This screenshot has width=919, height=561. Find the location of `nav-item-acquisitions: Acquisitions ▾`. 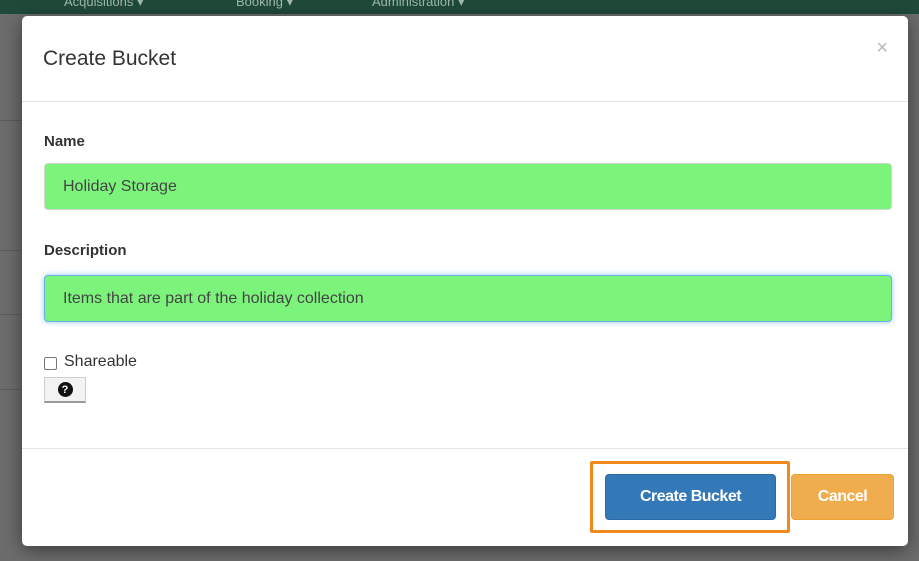

nav-item-acquisitions: Acquisitions ▾ is located at coordinates (104, 4).